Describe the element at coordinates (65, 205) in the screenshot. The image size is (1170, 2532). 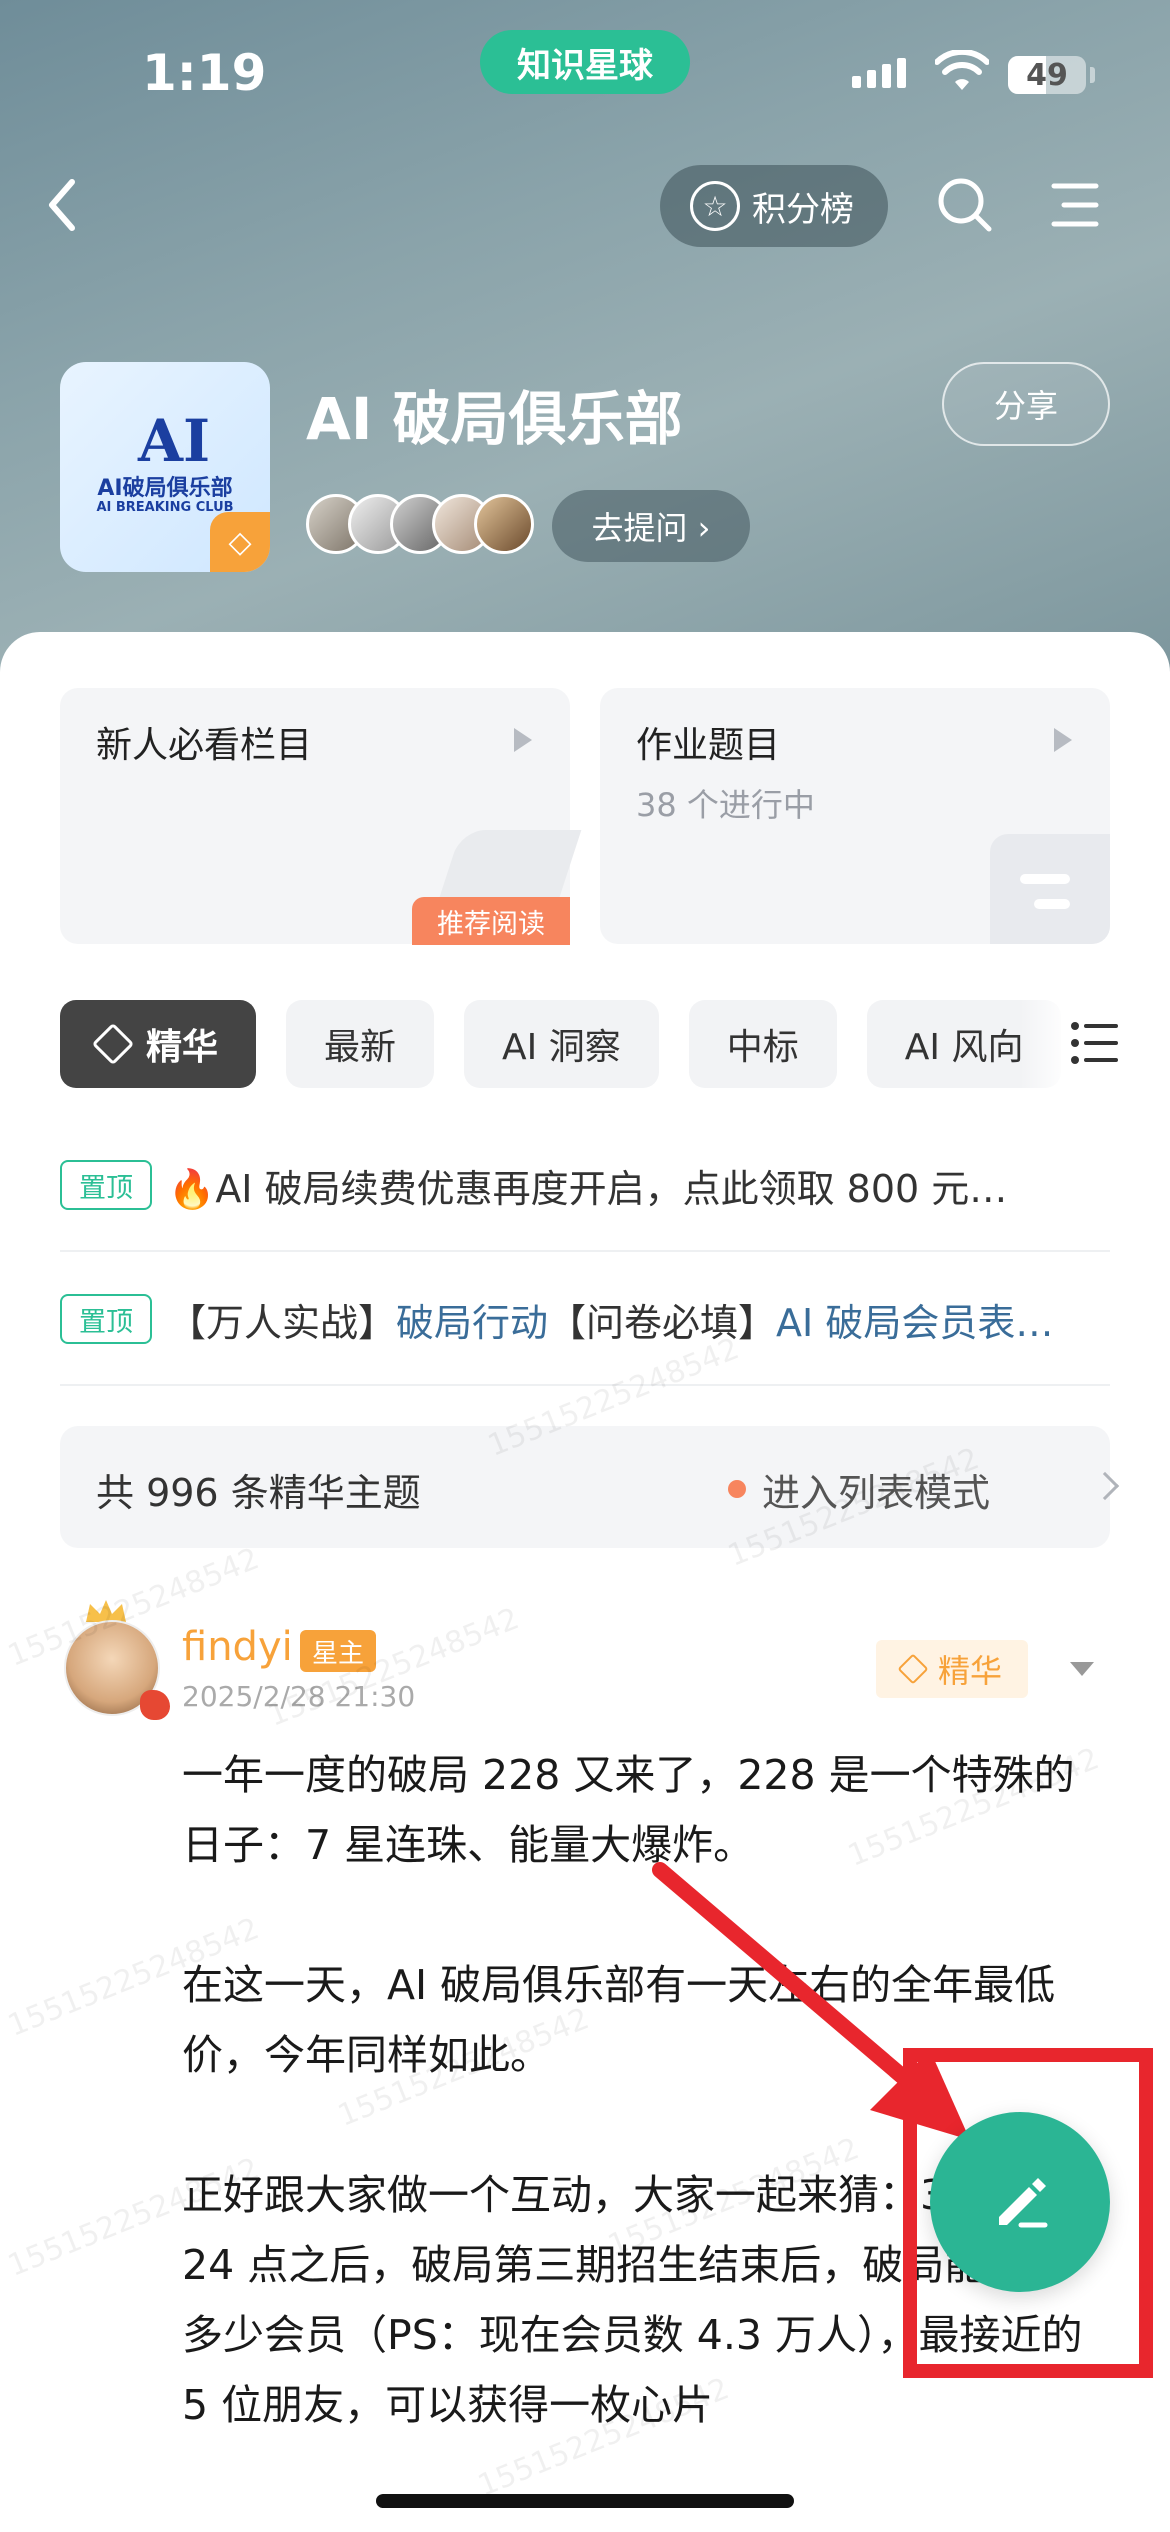
I see `back-icon` at that location.